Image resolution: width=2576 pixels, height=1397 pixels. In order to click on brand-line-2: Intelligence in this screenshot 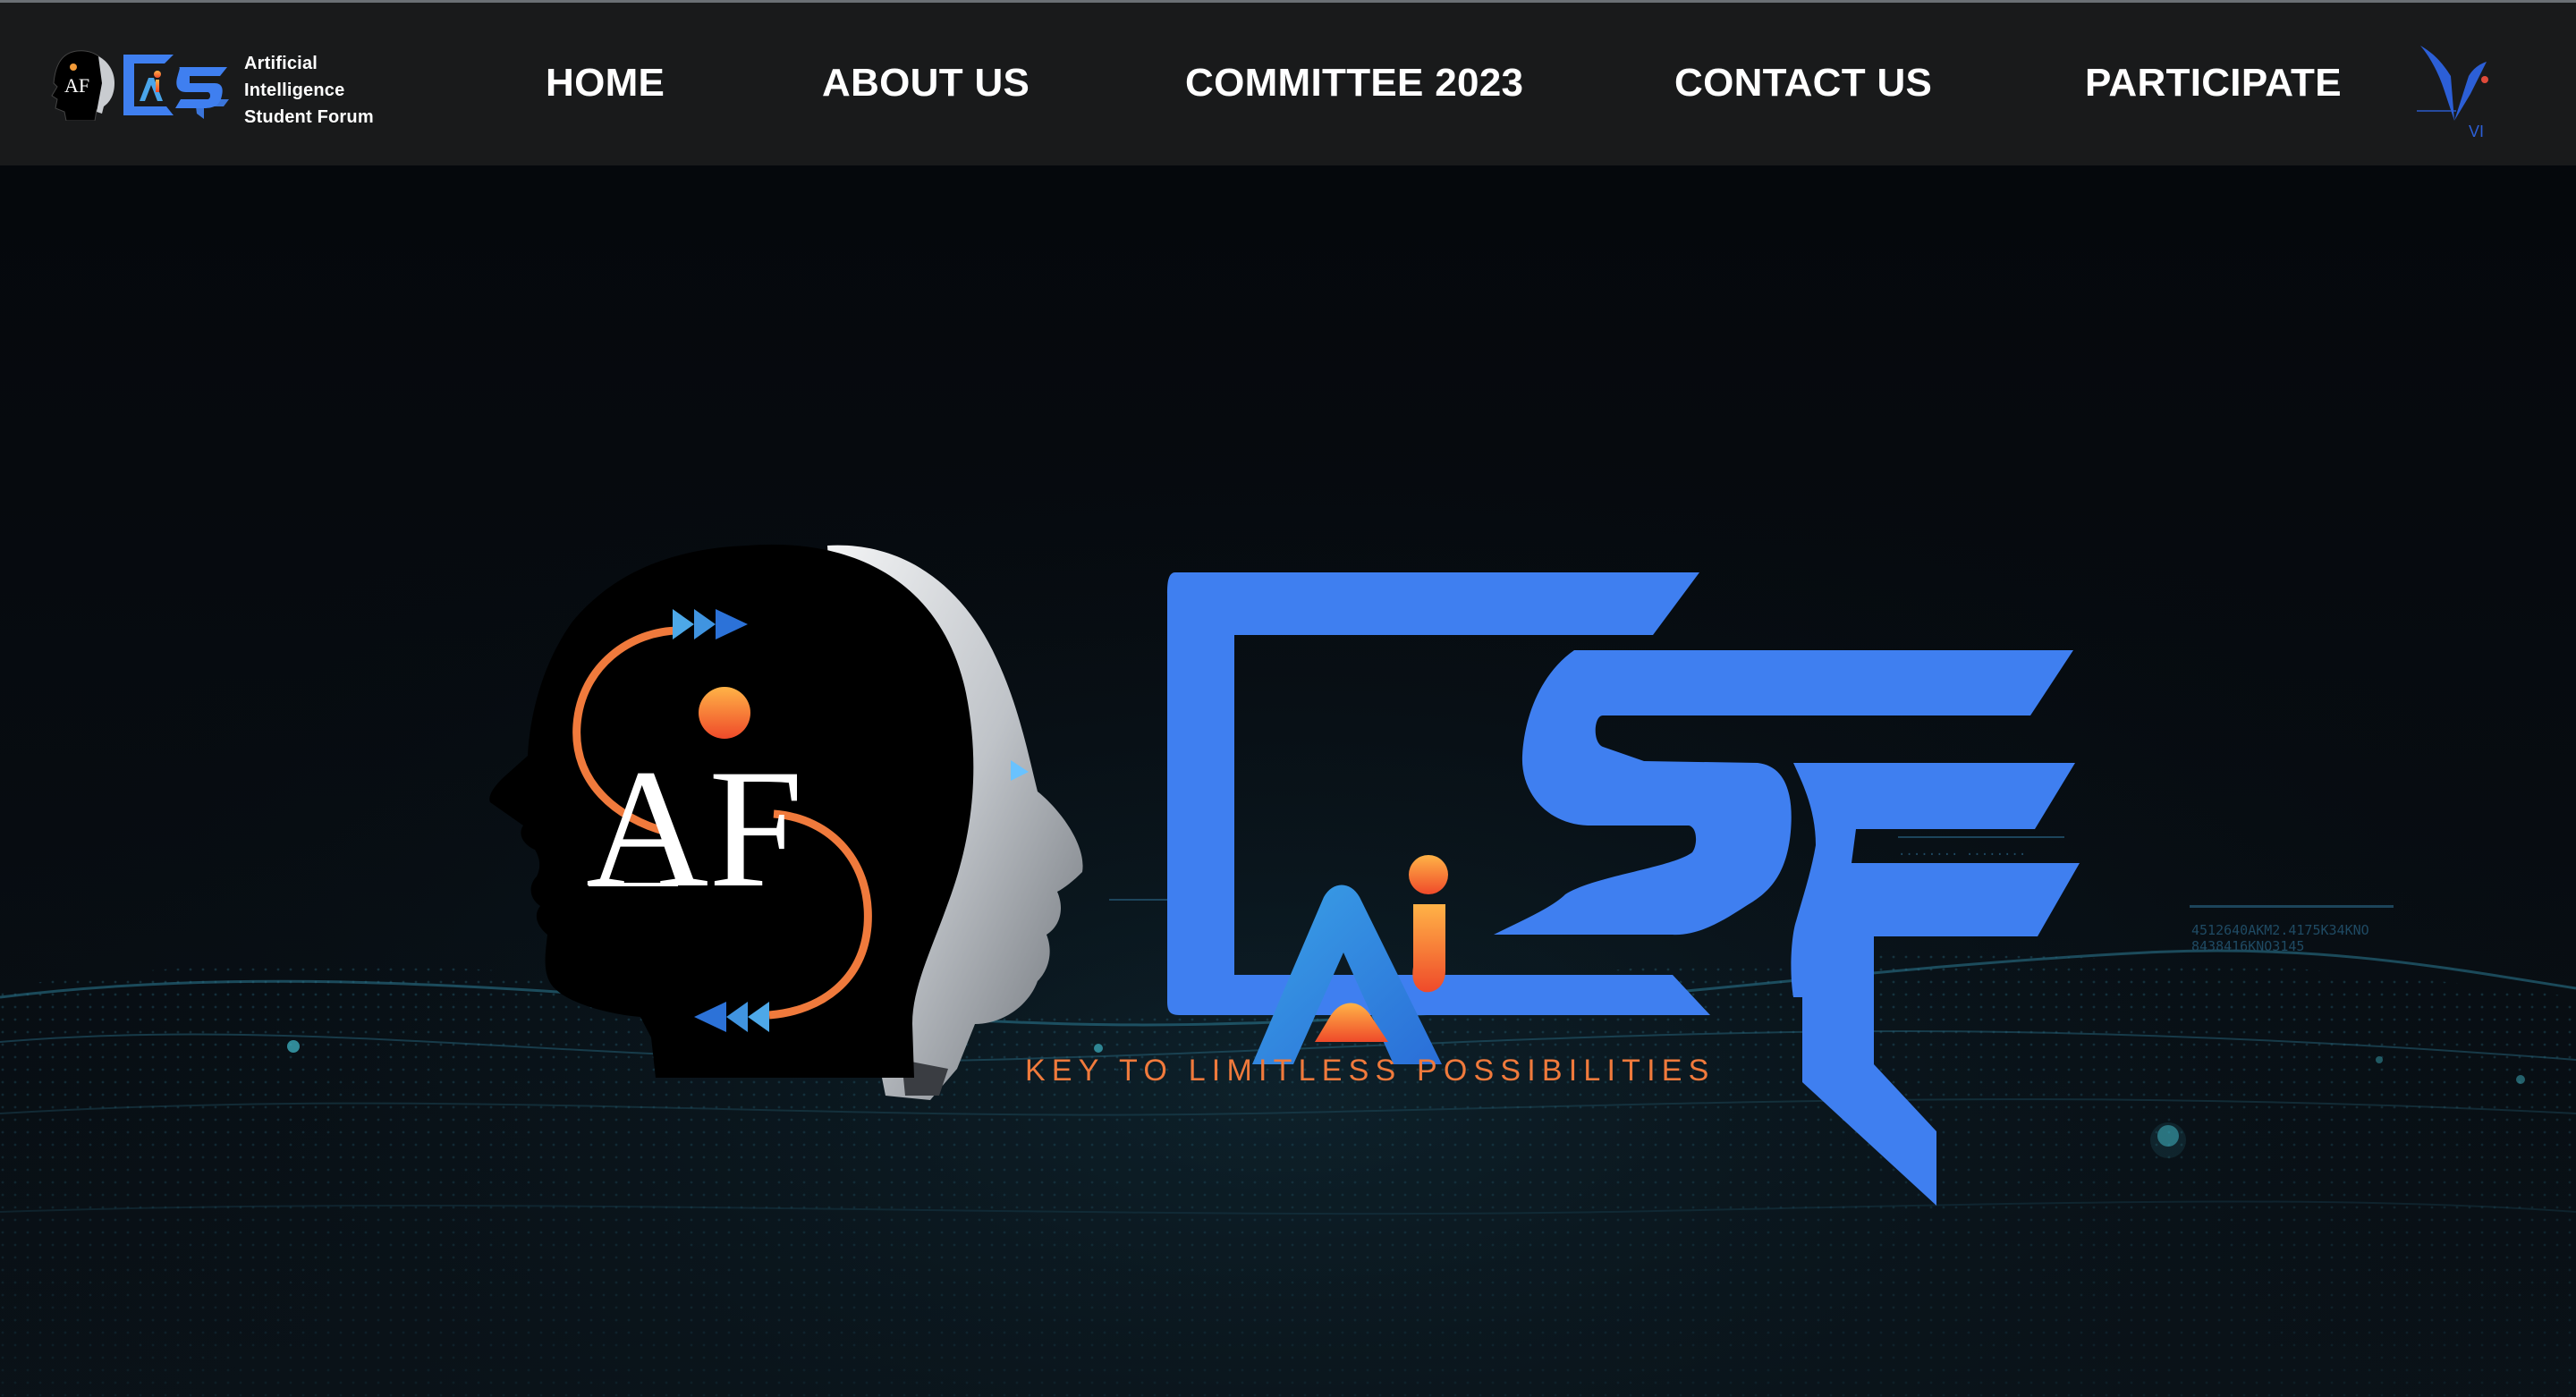, I will do `click(294, 90)`.